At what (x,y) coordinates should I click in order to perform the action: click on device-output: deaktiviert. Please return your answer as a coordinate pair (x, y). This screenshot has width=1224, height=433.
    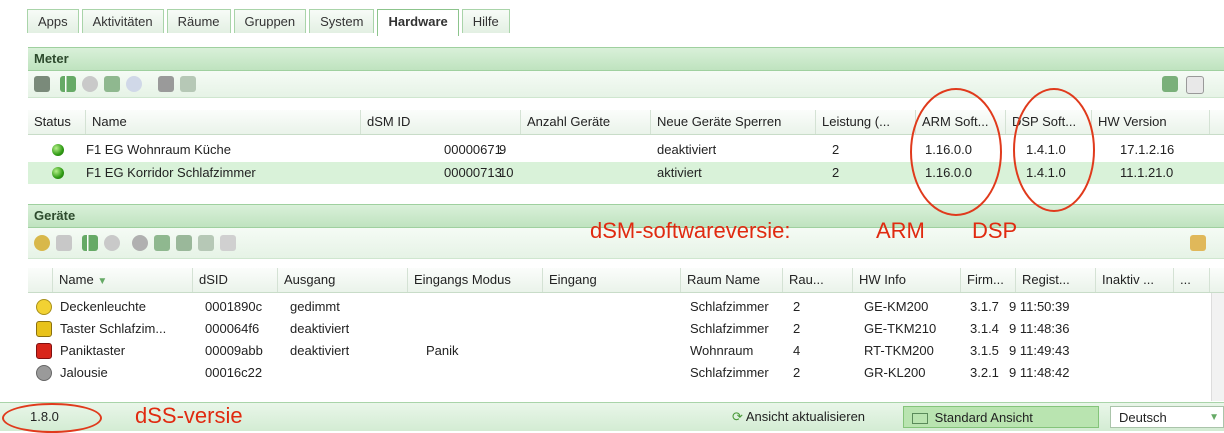
    Looking at the image, I should click on (320, 328).